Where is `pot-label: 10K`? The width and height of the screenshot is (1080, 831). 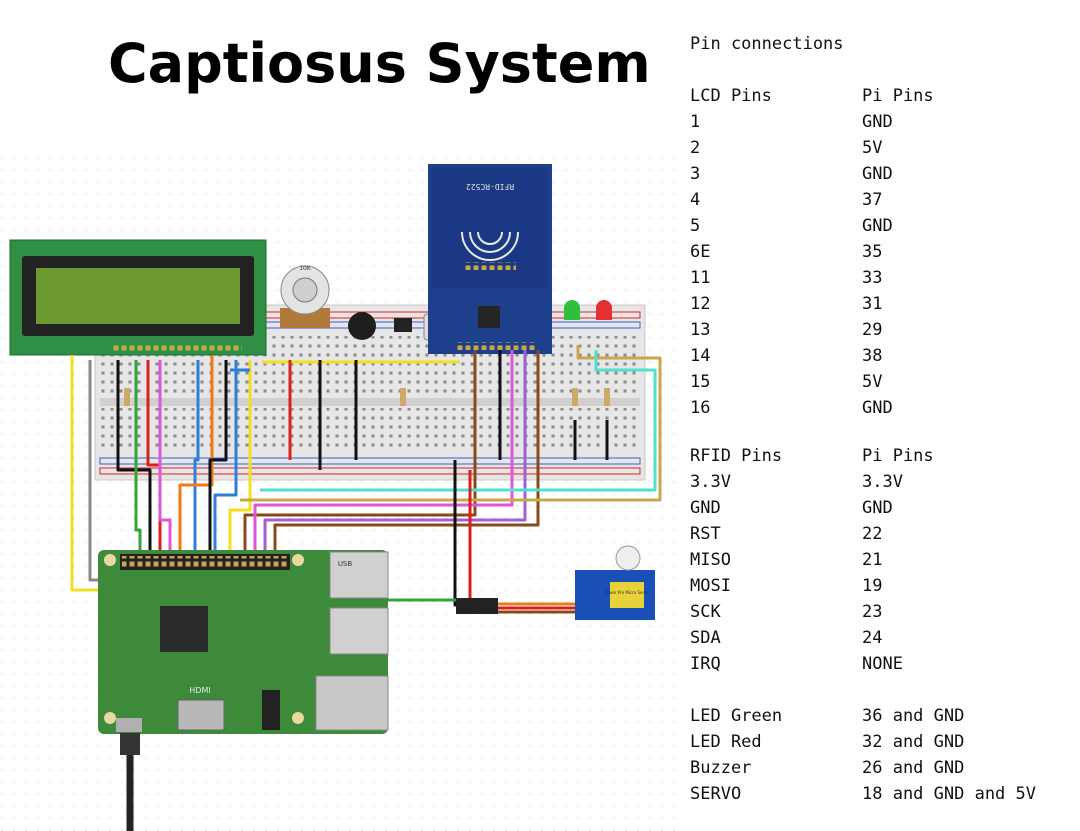
pot-label: 10K is located at coordinates (305, 268).